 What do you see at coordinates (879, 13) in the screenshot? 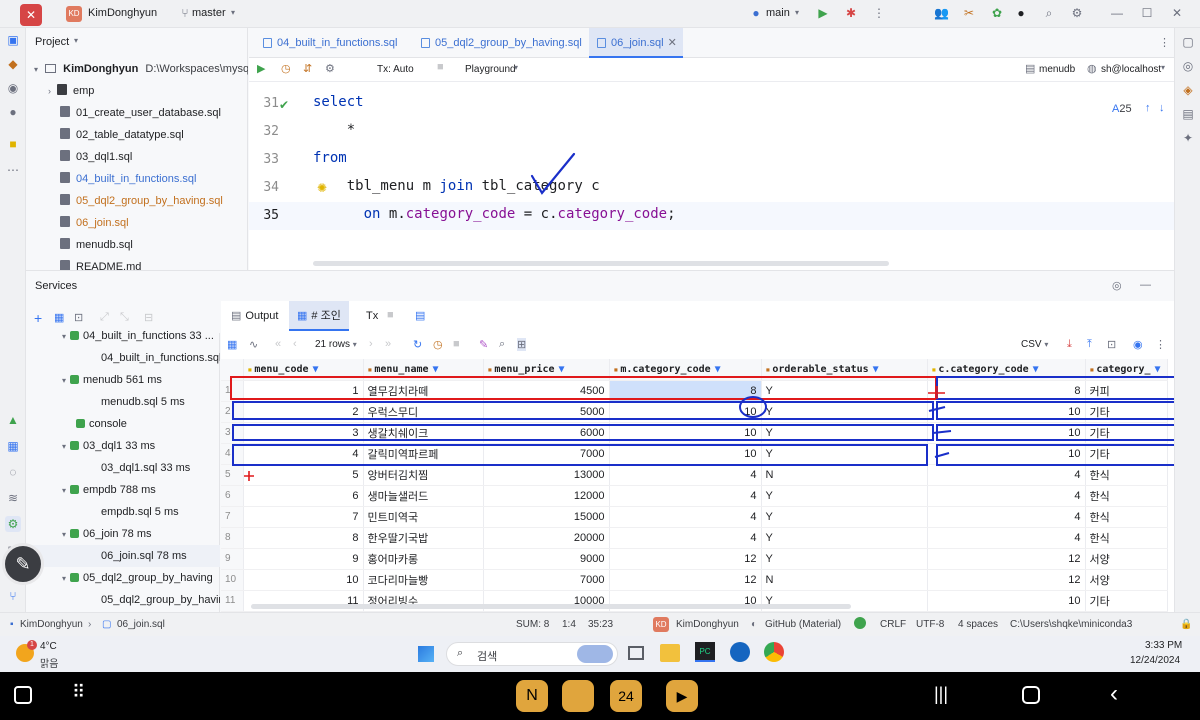
I see `more-icon: ⋮` at bounding box center [879, 13].